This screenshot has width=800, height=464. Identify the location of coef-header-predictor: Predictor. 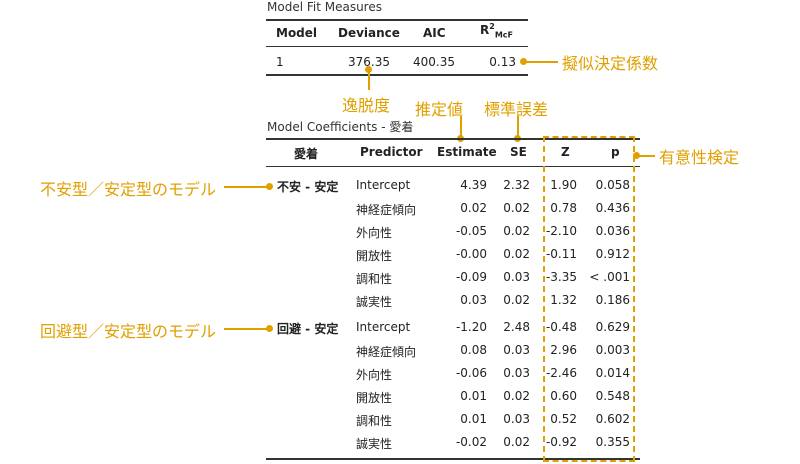
(391, 152).